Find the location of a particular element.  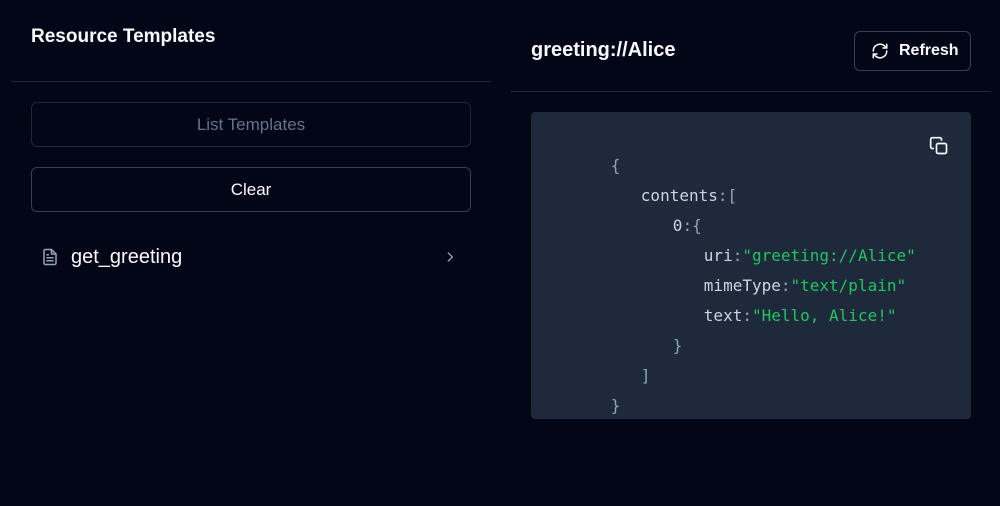

detail-header: greeting://Alice Refresh is located at coordinates (751, 46).